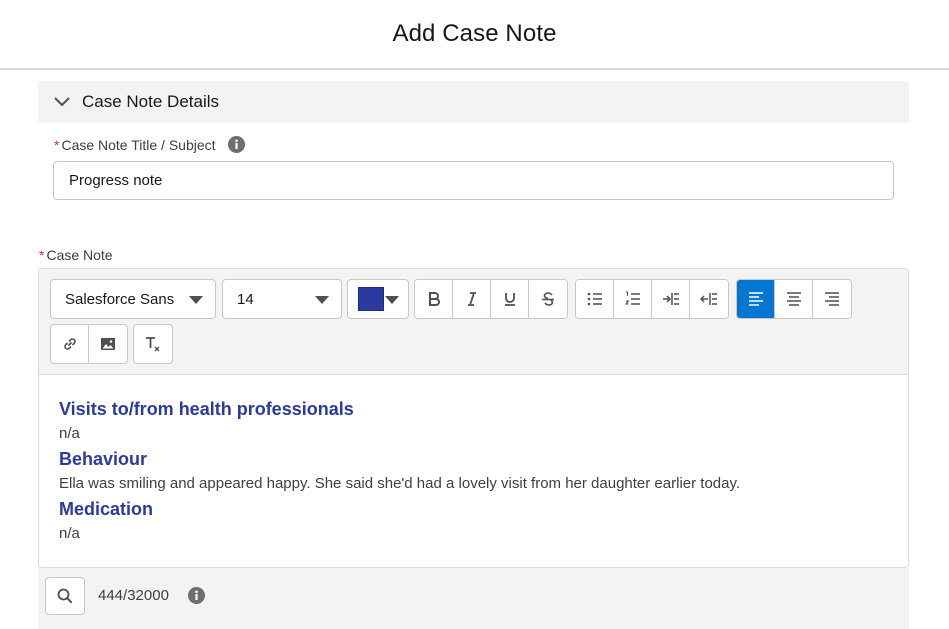 This screenshot has height=629, width=949. Describe the element at coordinates (133, 595) in the screenshot. I see `character-count: 444/32000` at that location.